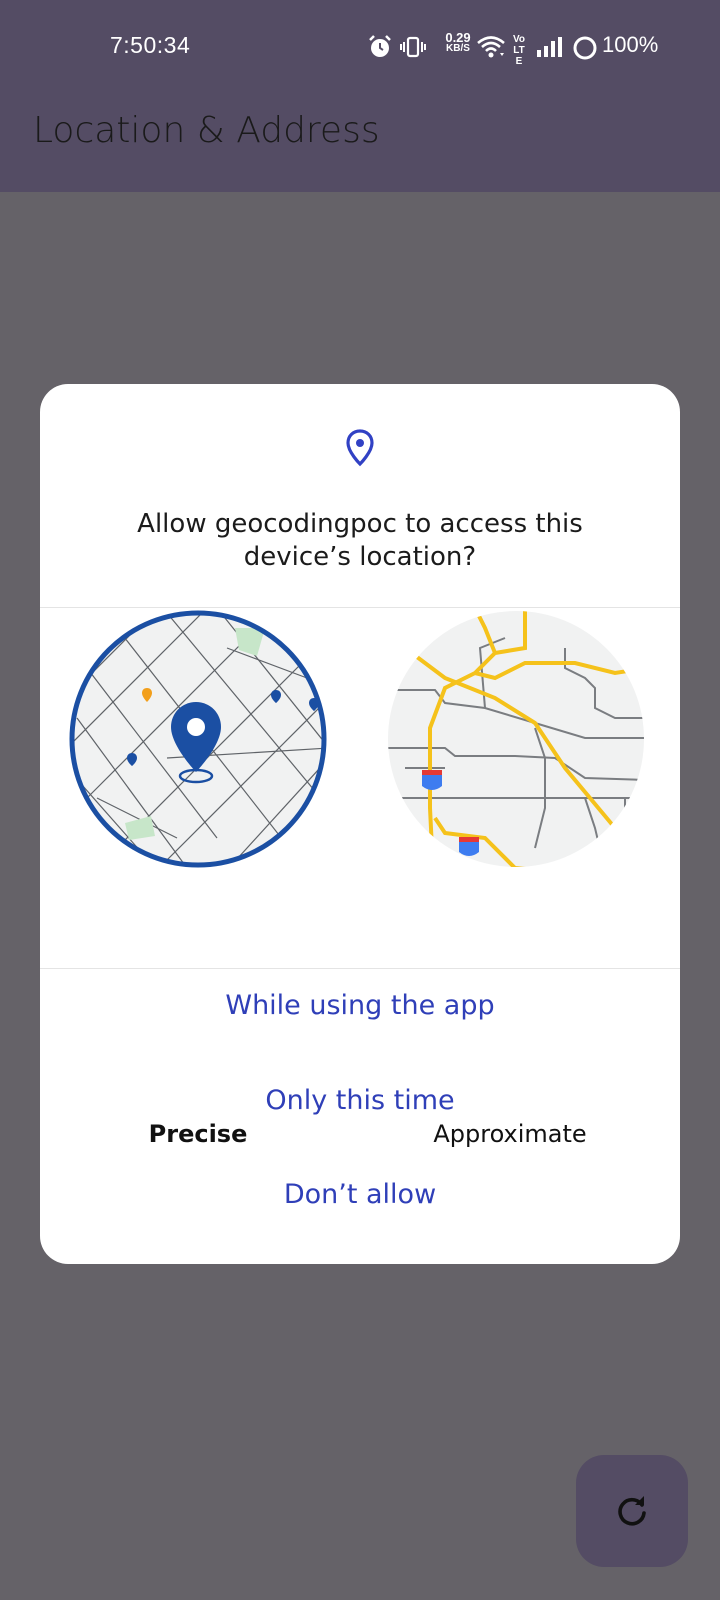  Describe the element at coordinates (516, 739) in the screenshot. I see `approximate-map-icon` at that location.